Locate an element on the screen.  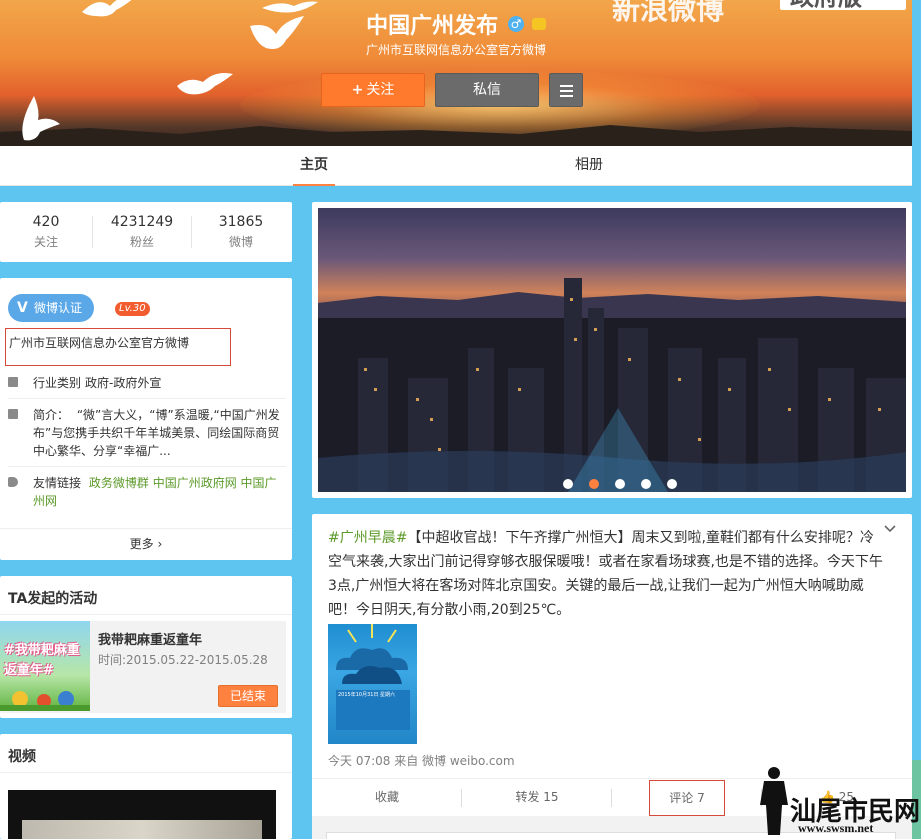
video-card: 视频 is located at coordinates (146, 786).